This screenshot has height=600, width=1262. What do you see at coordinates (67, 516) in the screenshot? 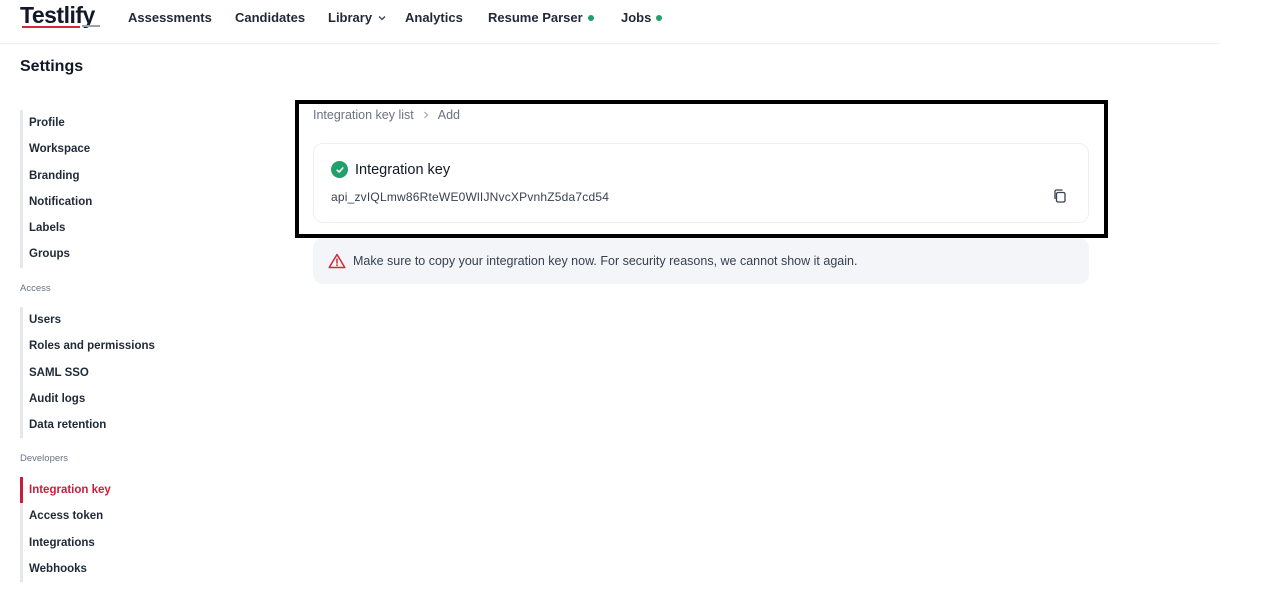
I see `sidebar-item-access-token: Access token` at bounding box center [67, 516].